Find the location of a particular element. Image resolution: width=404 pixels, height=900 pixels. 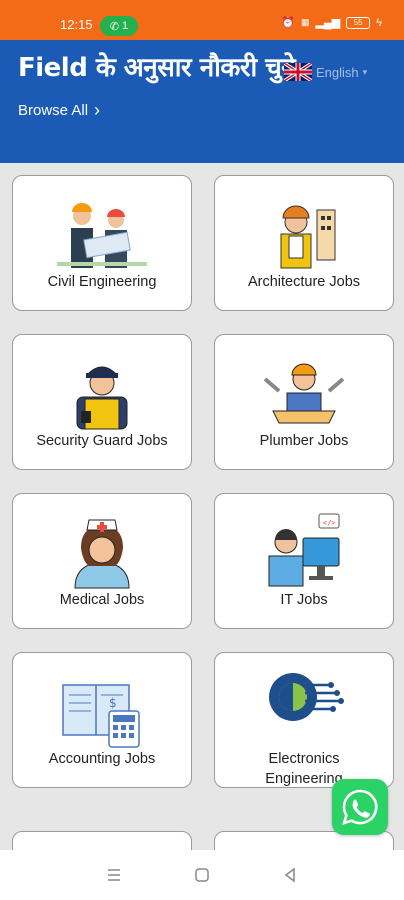

status-icons: ⏰ ▦ ▂▄▆ 55 ϟ is located at coordinates (331, 22).